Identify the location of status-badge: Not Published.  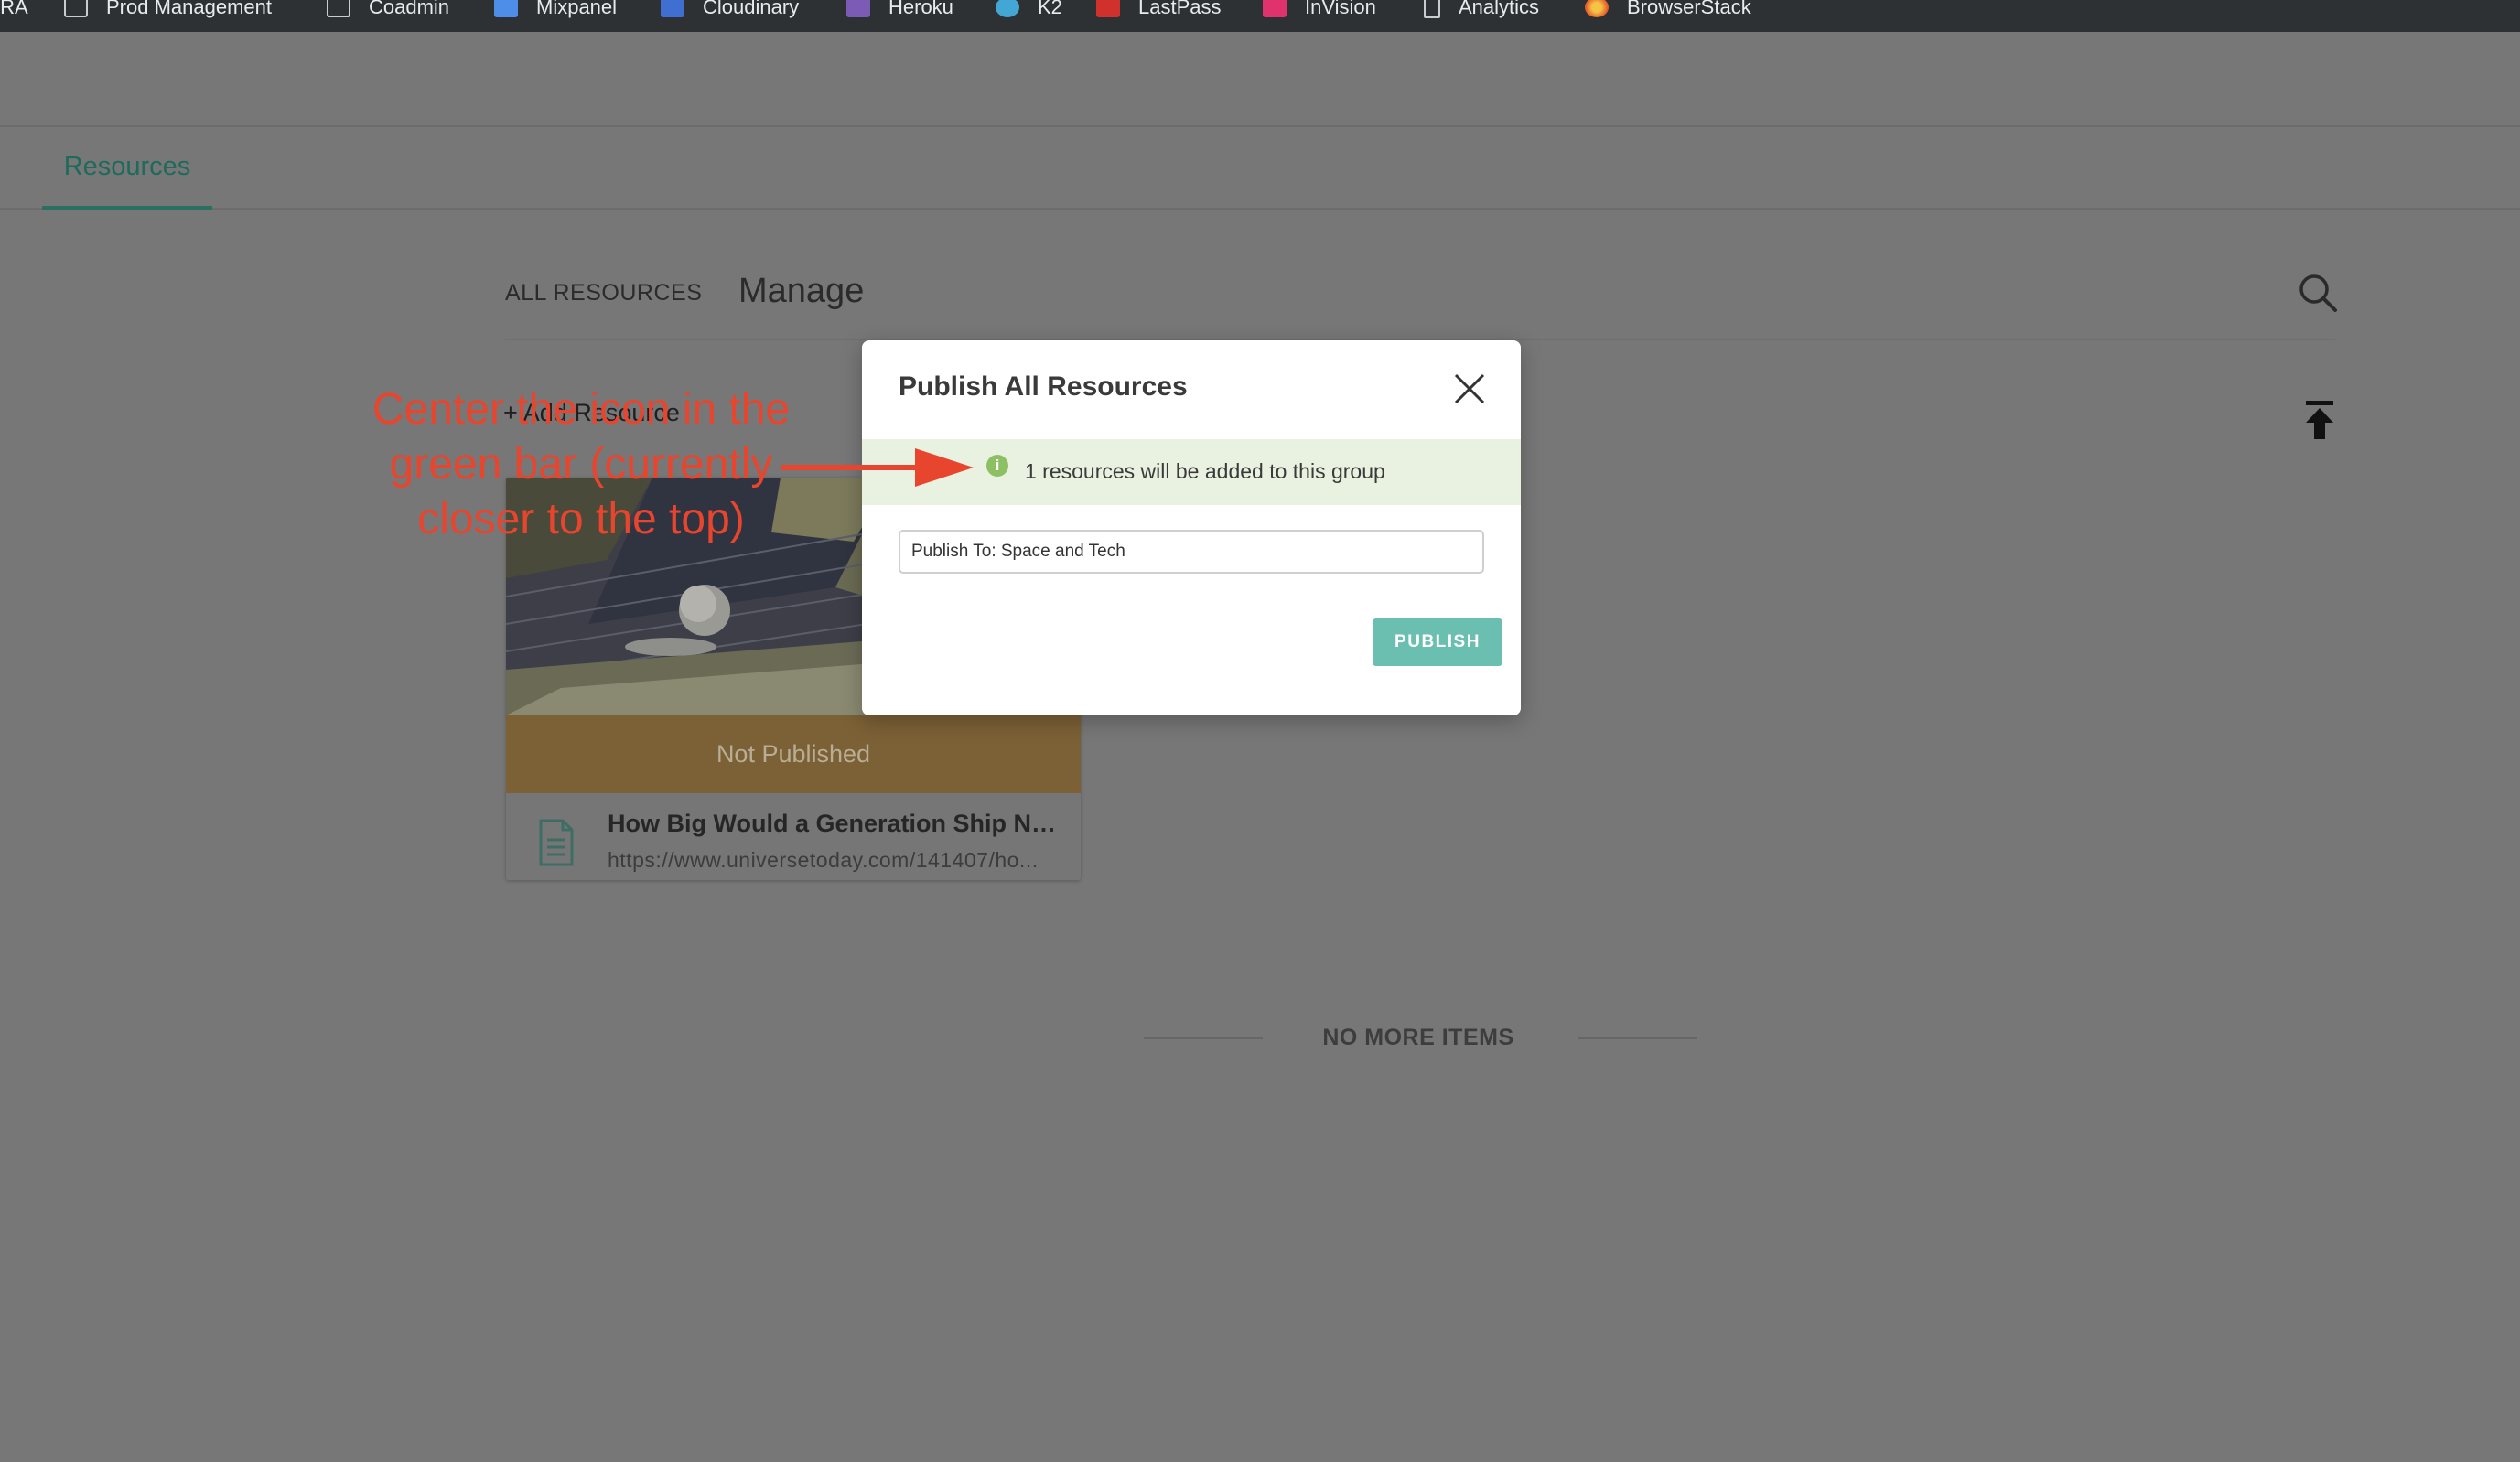
(793, 754).